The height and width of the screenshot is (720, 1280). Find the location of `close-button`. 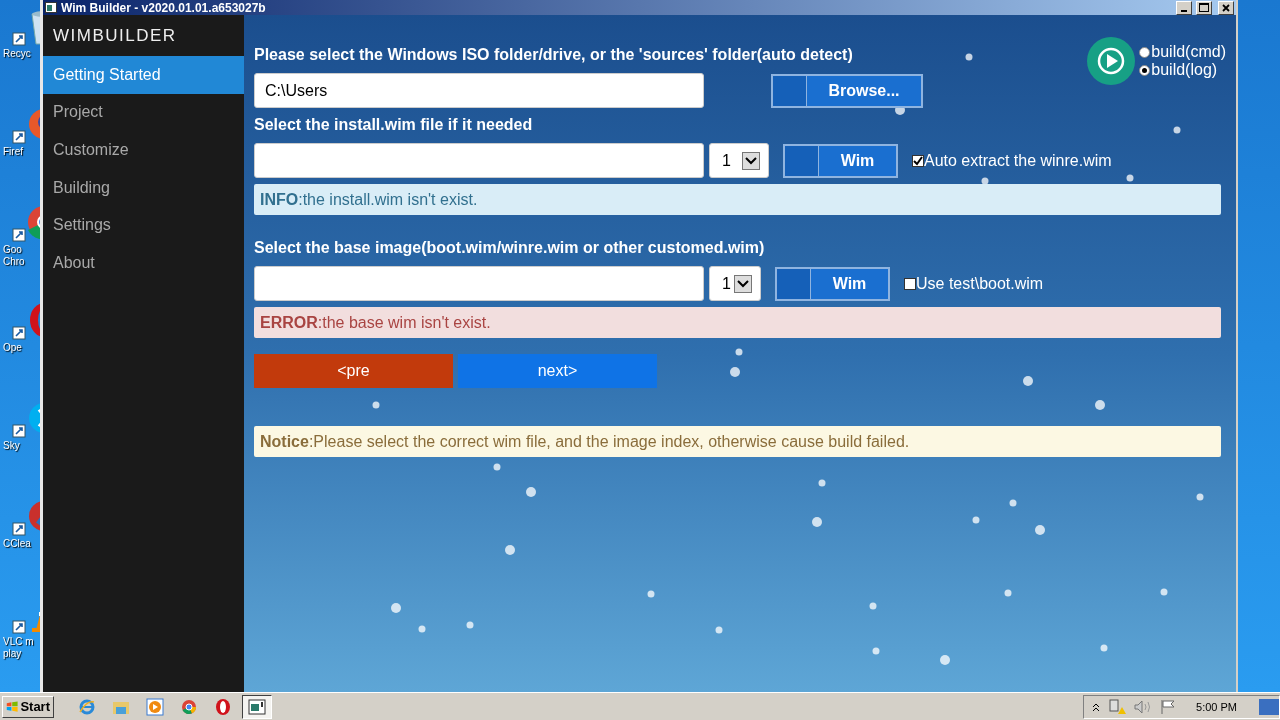

close-button is located at coordinates (1226, 7).